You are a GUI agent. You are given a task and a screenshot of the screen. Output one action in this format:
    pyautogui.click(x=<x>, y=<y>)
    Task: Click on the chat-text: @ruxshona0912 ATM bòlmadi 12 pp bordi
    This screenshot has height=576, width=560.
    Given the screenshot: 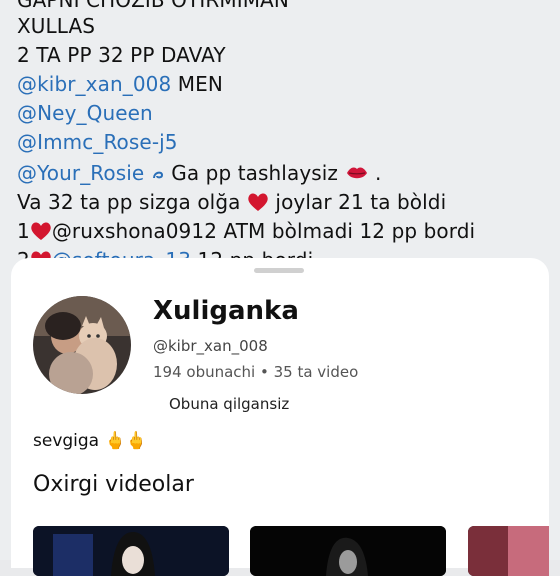 What is the action you would take?
    pyautogui.click(x=263, y=231)
    